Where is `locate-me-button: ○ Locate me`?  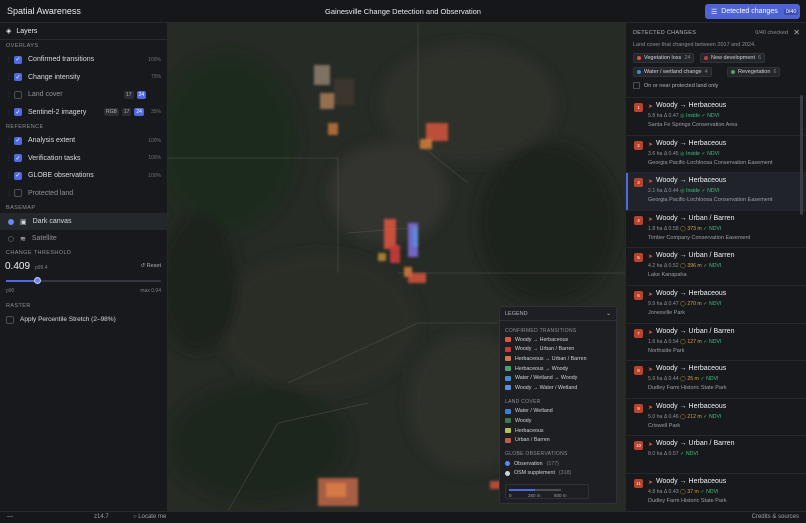 locate-me-button: ○ Locate me is located at coordinates (149, 517).